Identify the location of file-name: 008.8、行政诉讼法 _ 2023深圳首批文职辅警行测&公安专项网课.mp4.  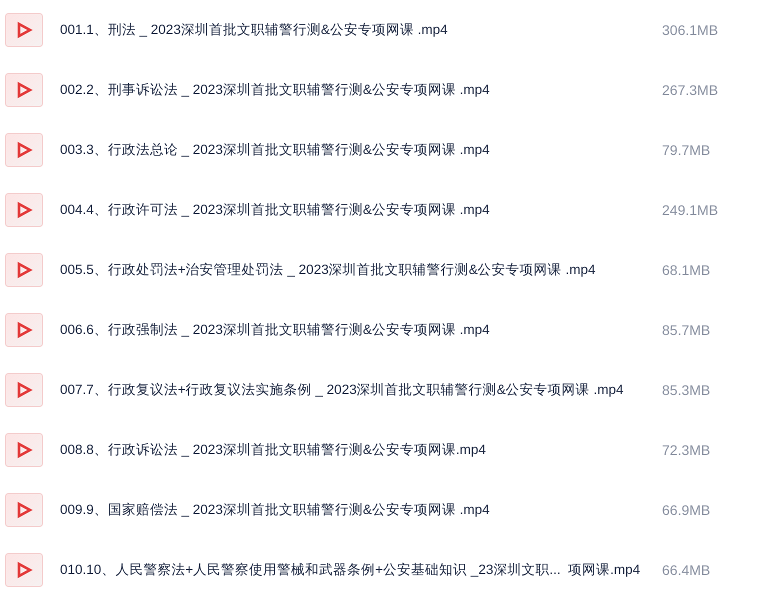
(352, 450).